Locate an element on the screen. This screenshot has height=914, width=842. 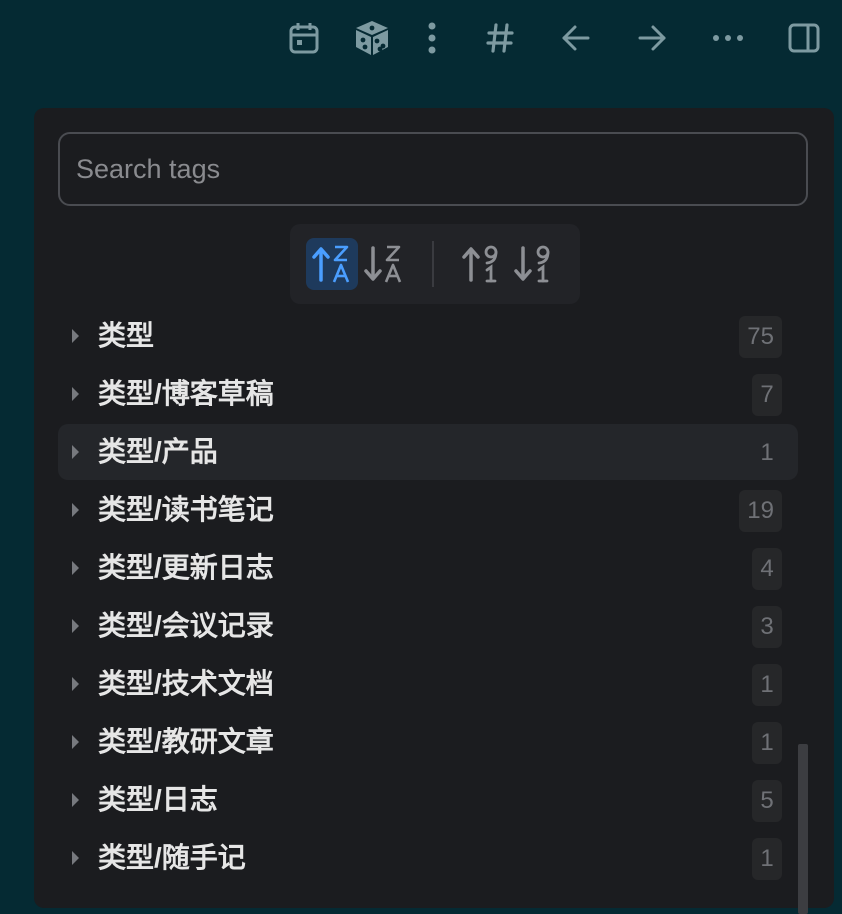
tag-row: 类型 75 is located at coordinates (428, 336).